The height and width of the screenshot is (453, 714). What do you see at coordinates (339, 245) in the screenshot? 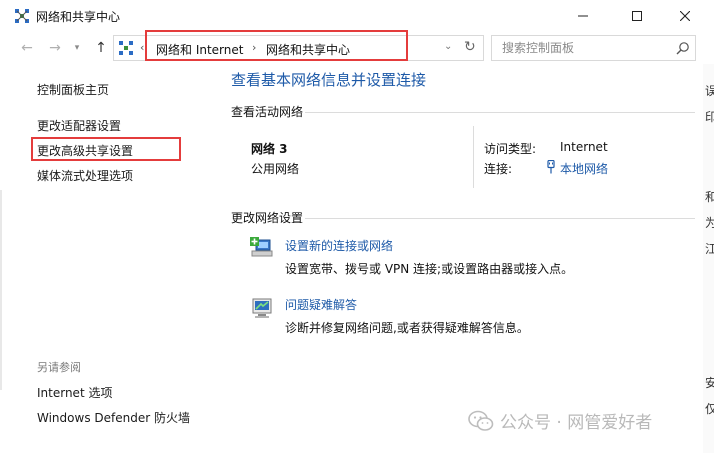
I see `setup-new-connection-link: 设置新的连接或网络` at bounding box center [339, 245].